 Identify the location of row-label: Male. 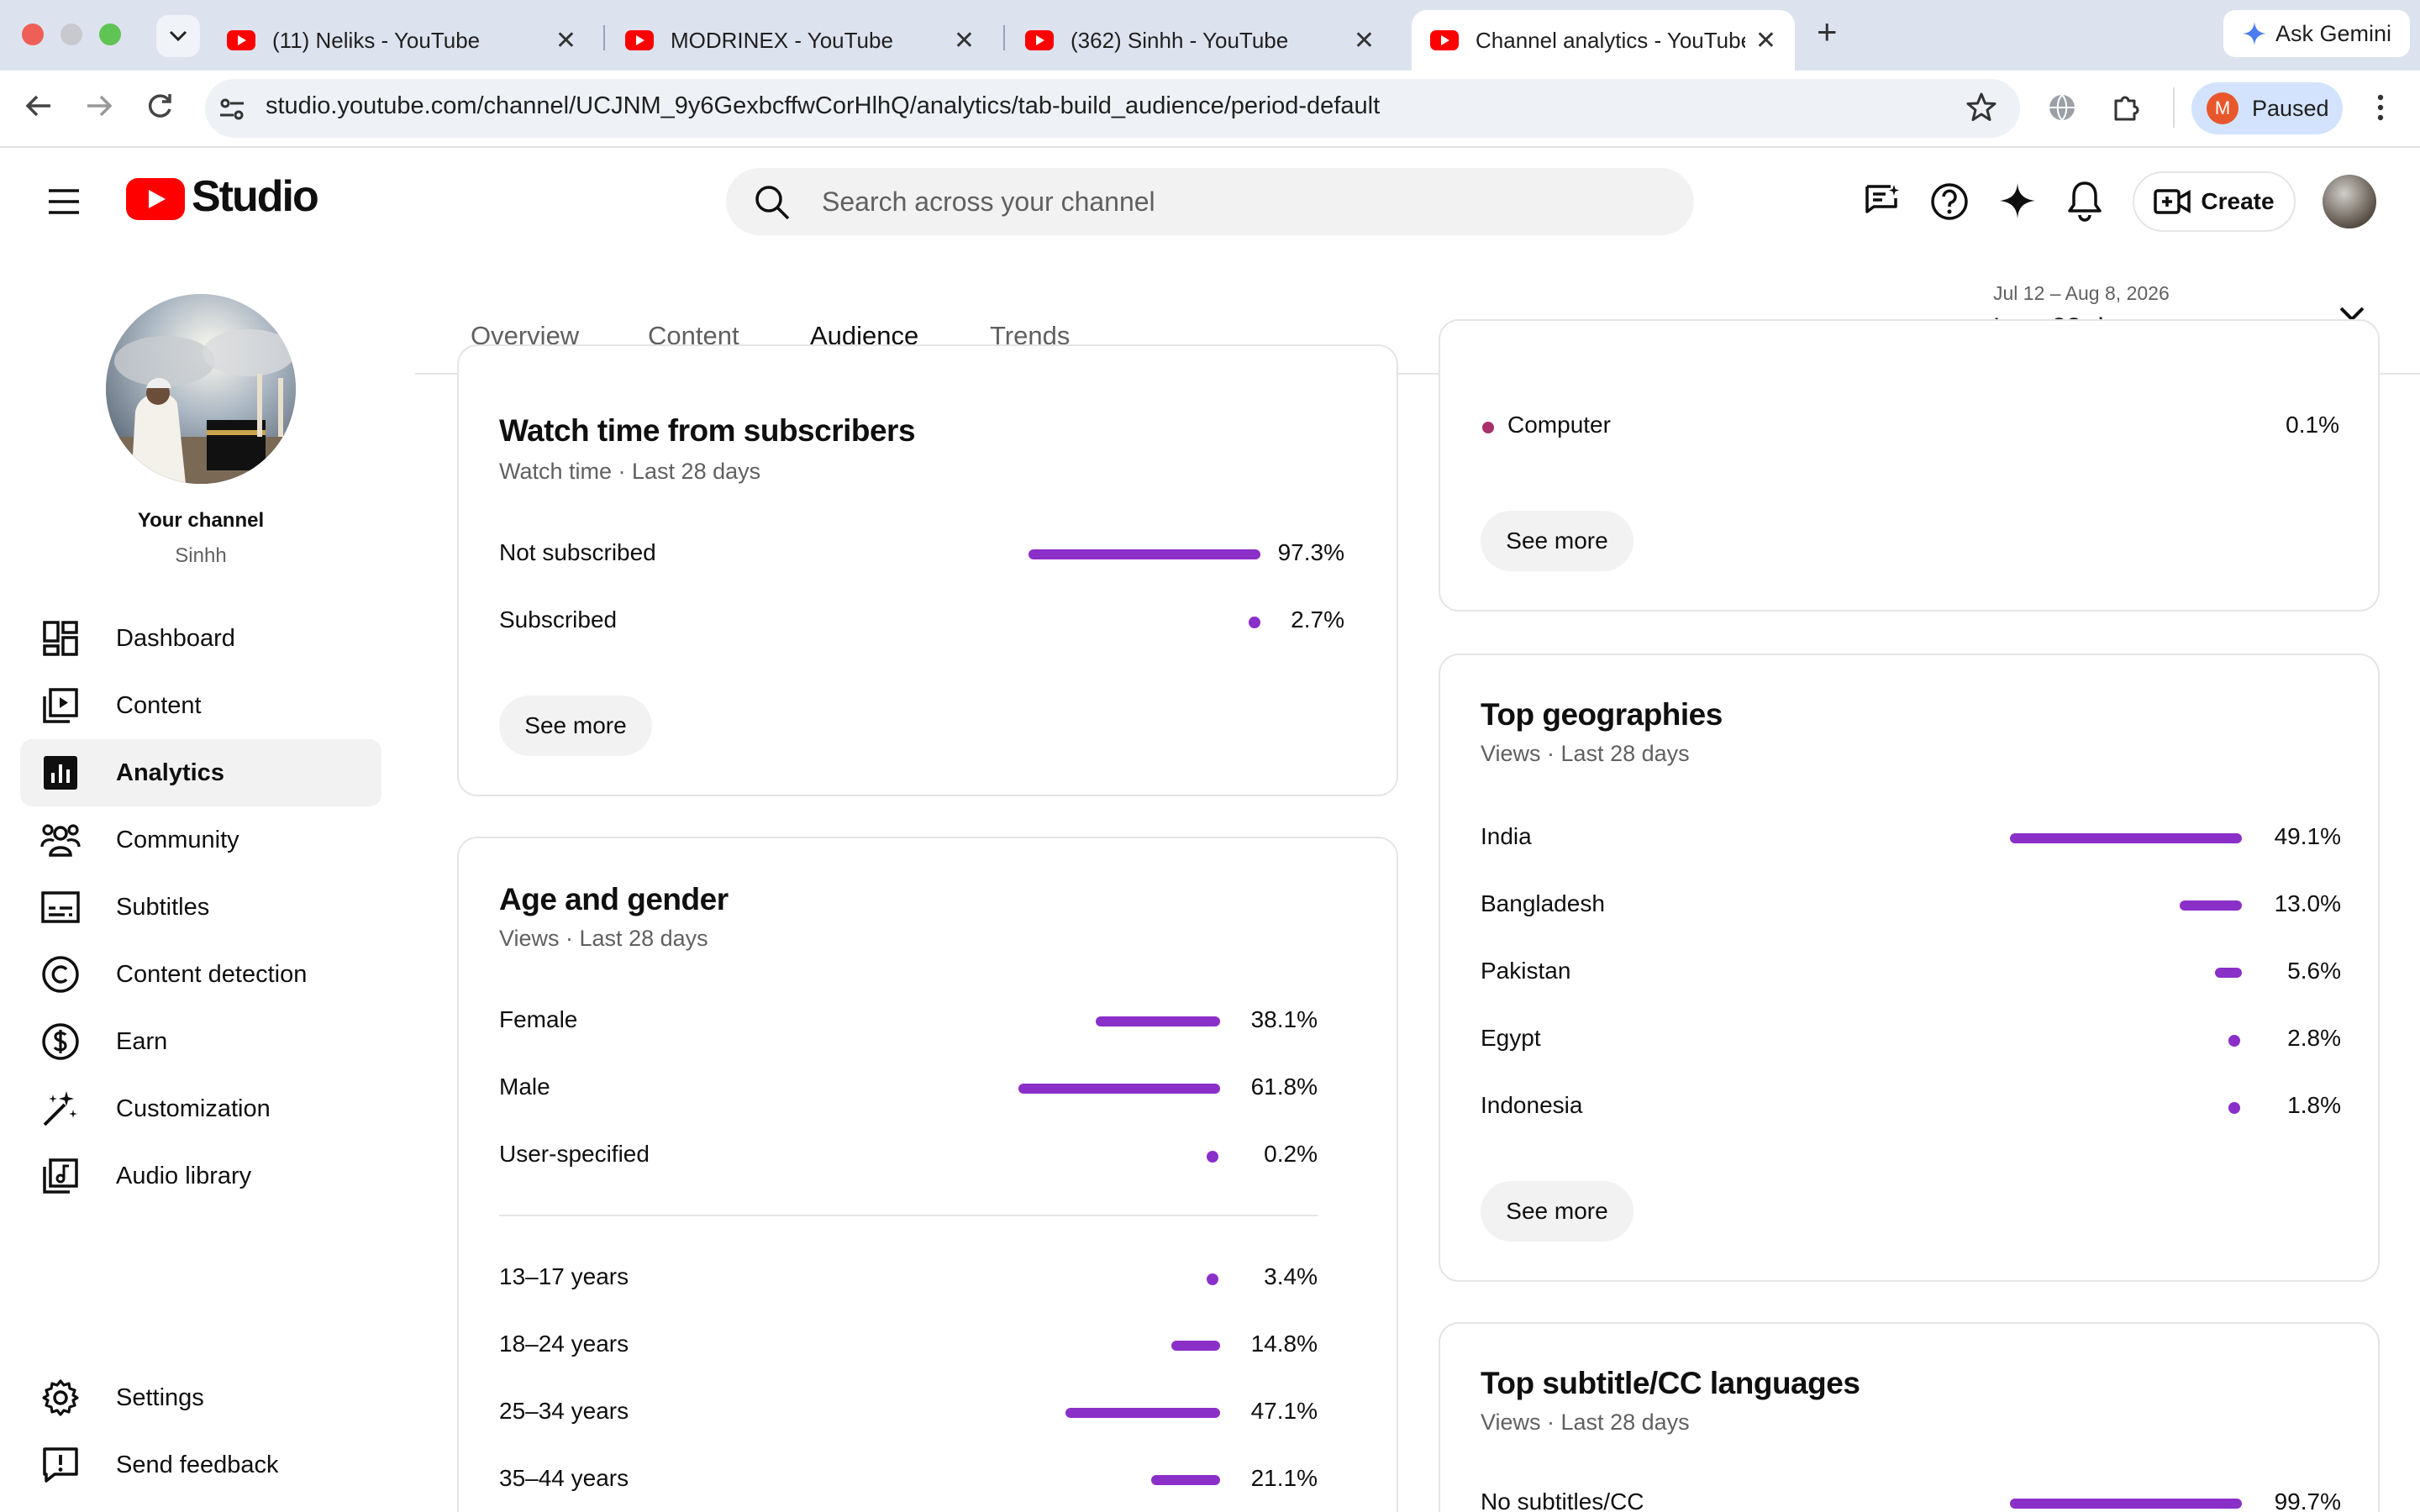
(524, 1087).